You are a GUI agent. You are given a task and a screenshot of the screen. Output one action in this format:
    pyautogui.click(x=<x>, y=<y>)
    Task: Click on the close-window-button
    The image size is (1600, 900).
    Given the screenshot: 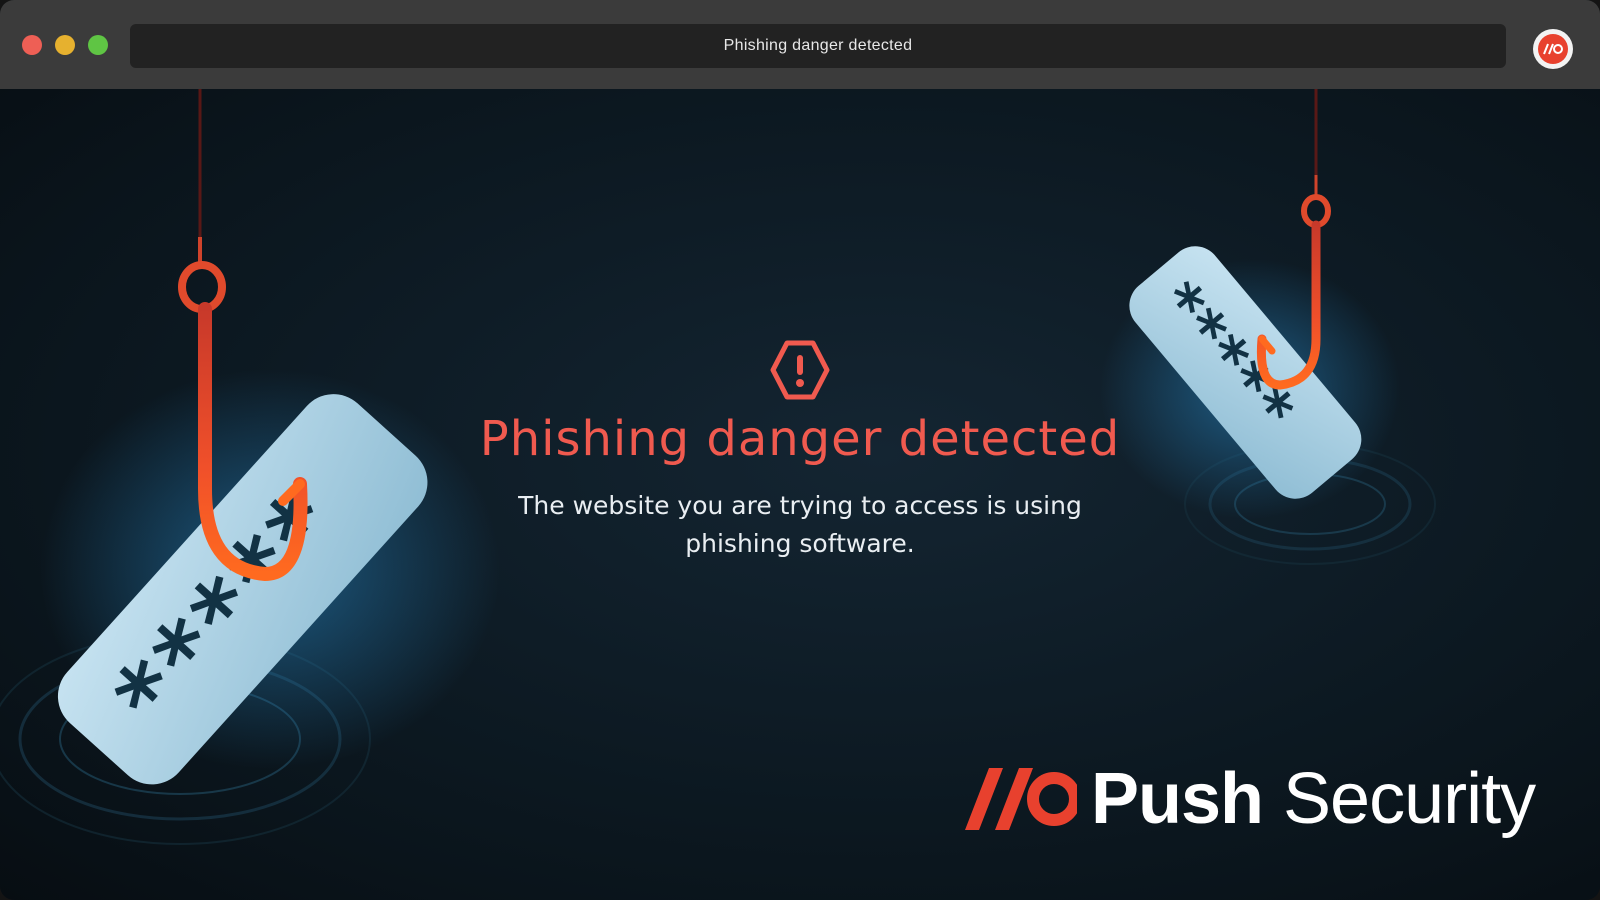 What is the action you would take?
    pyautogui.click(x=32, y=45)
    